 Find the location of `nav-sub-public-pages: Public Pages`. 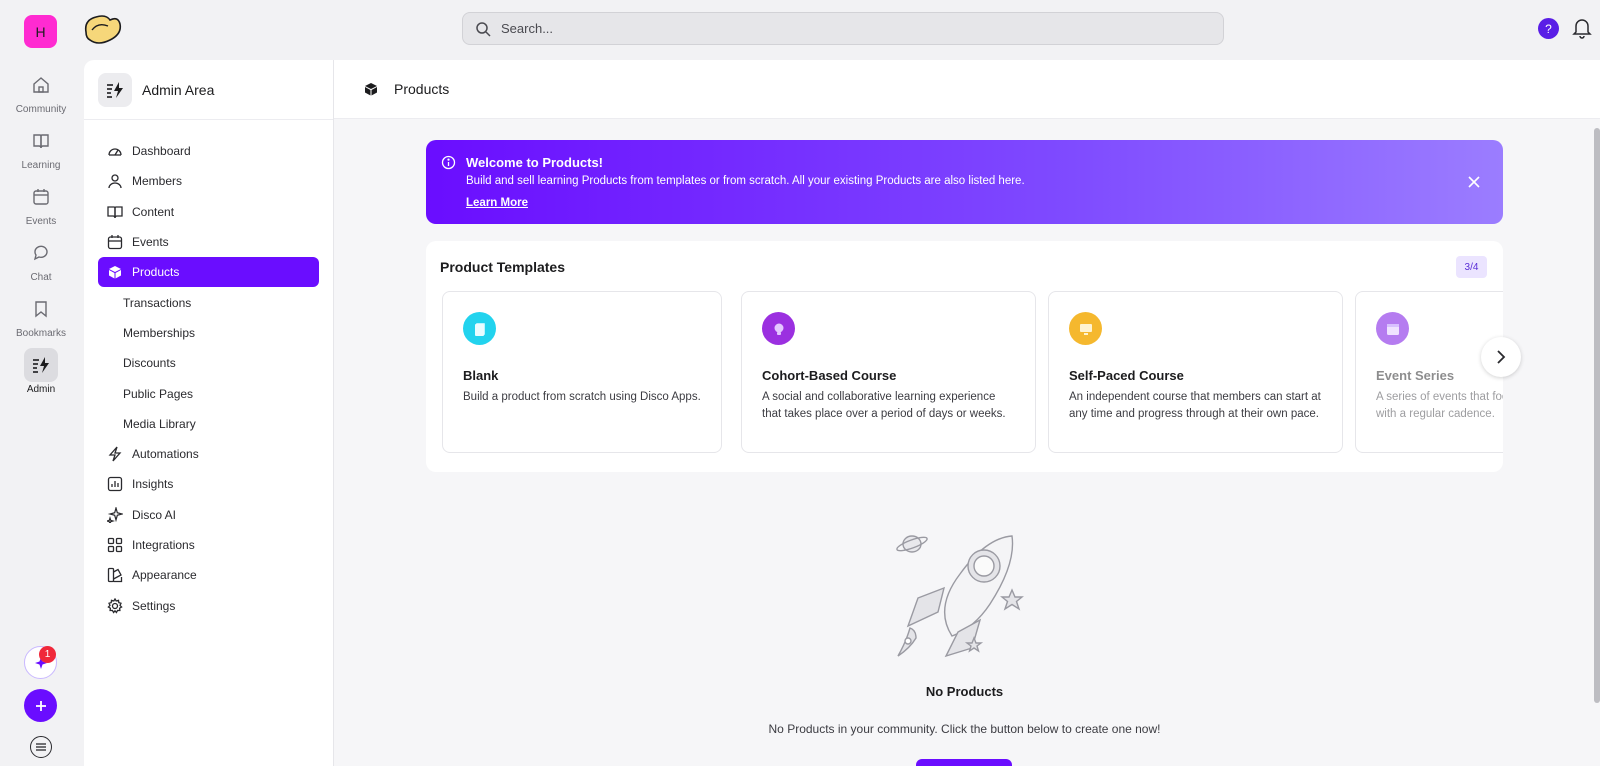

nav-sub-public-pages: Public Pages is located at coordinates (208, 393).